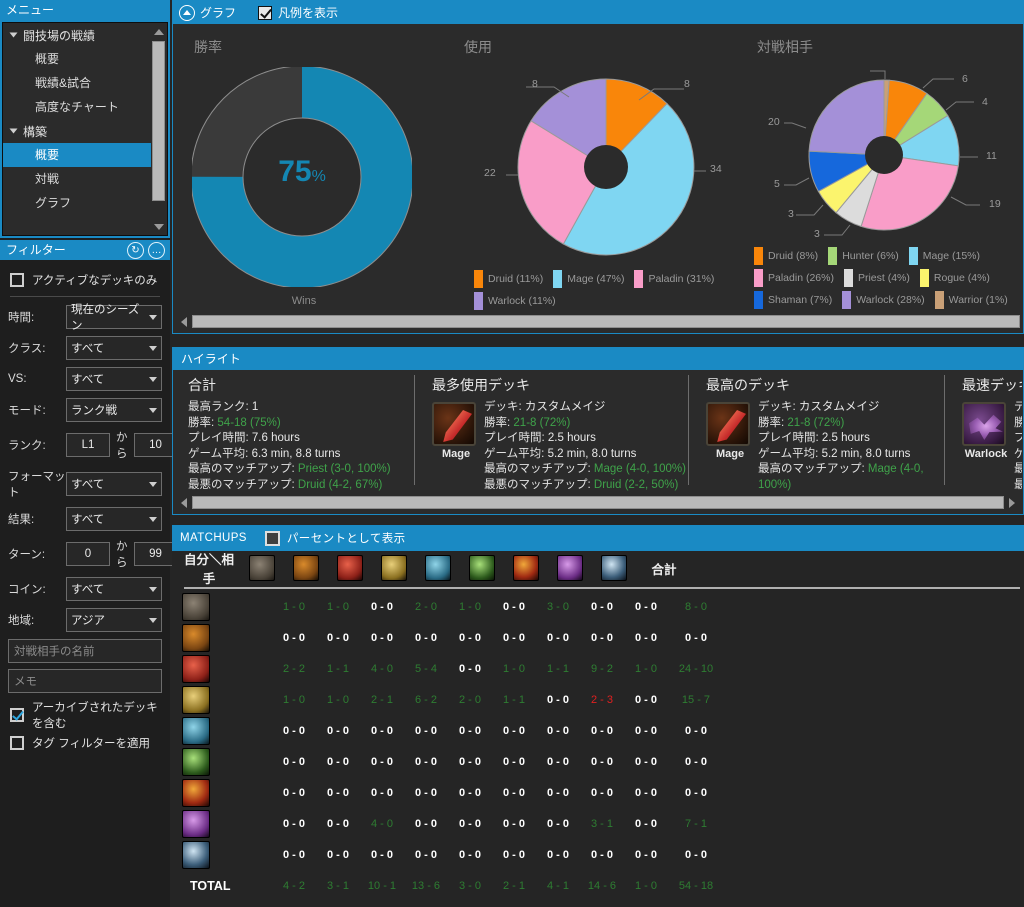 This screenshot has height=907, width=1024. What do you see at coordinates (17, 379) in the screenshot?
I see `filter-label-vs: VS:` at bounding box center [17, 379].